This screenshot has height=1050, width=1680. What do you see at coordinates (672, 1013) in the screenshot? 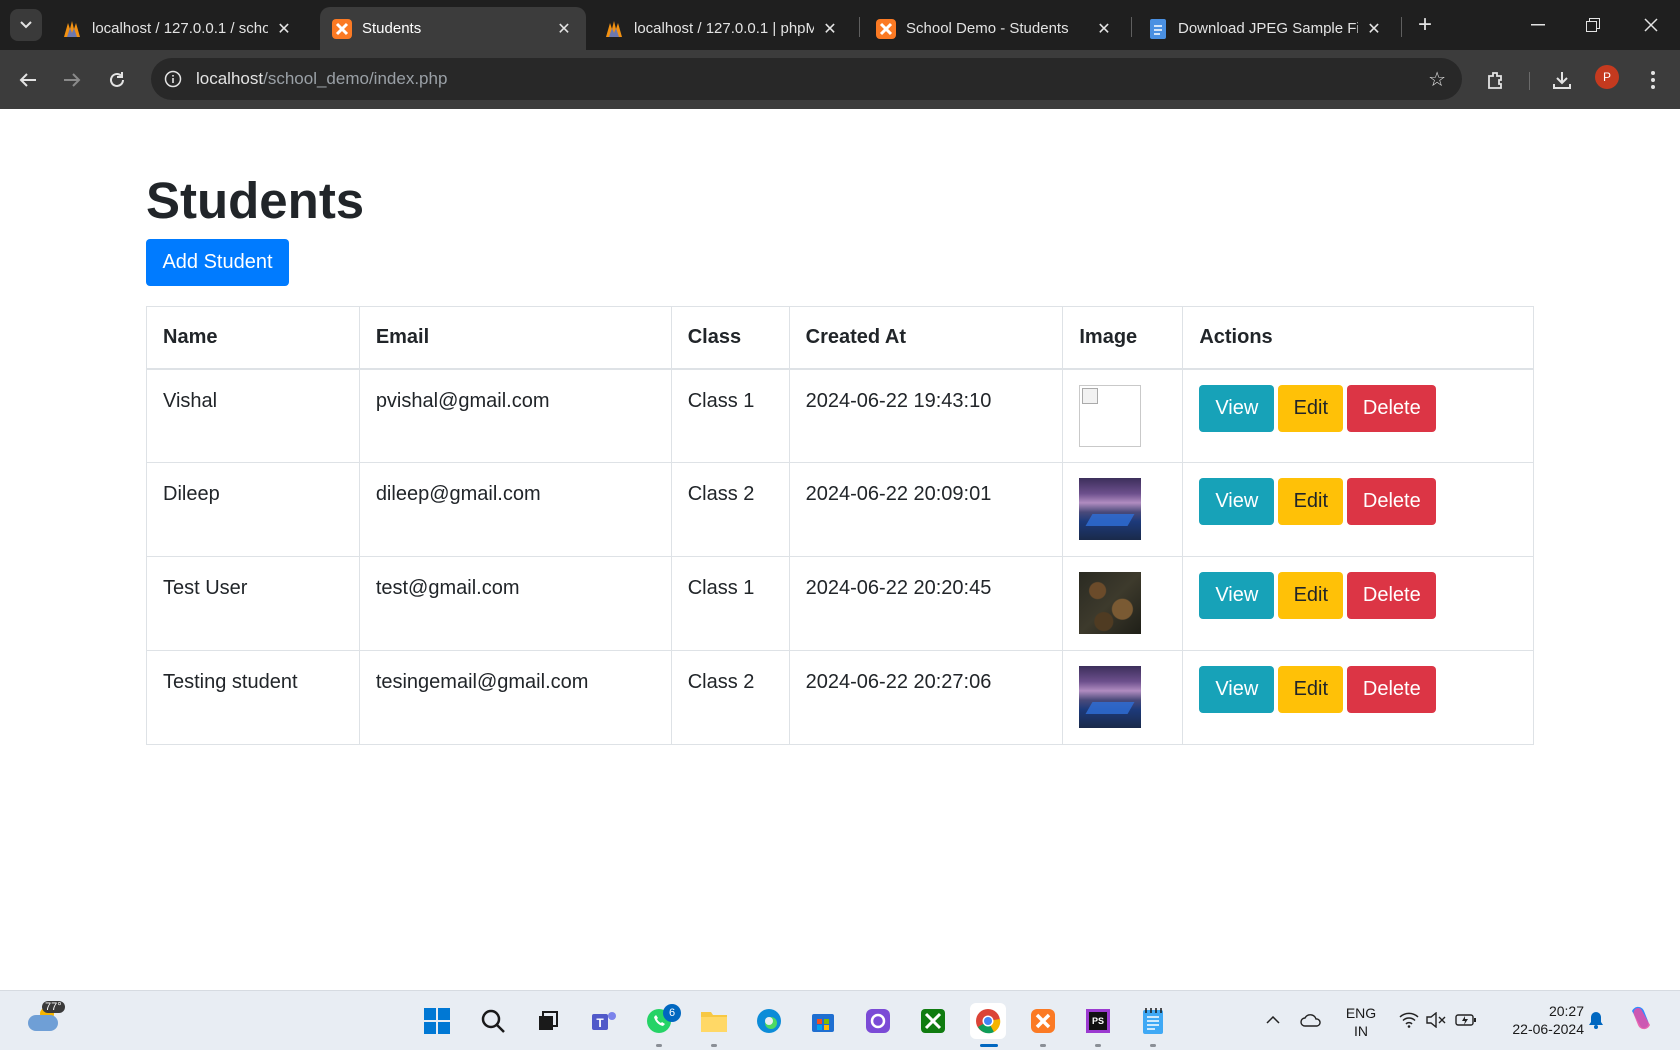
I see `notification-badge: 6` at bounding box center [672, 1013].